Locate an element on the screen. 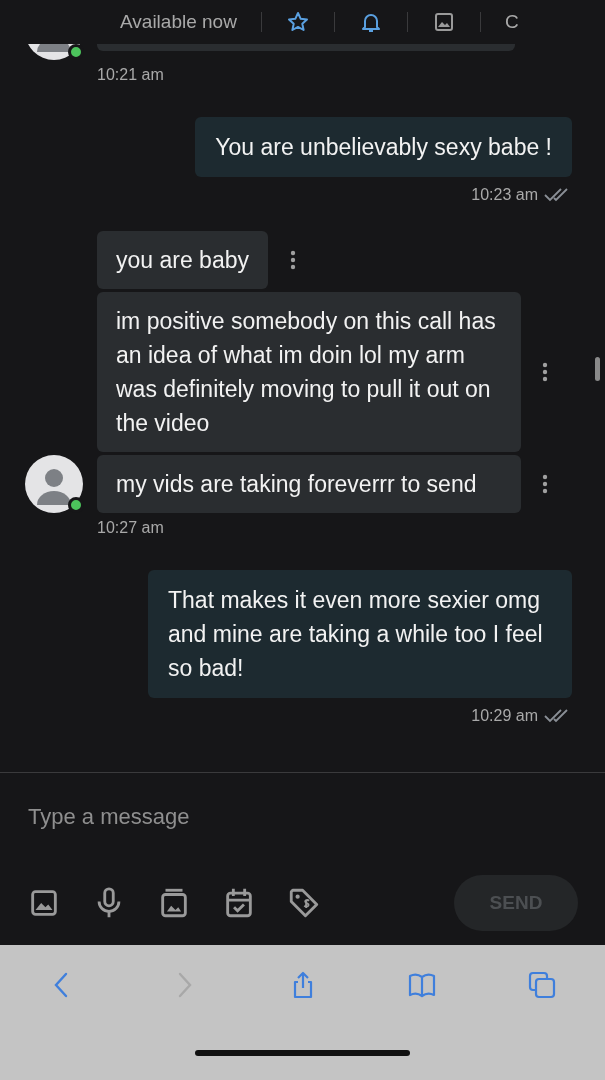  message-bubble: That makes it even more sexier omg and mine are taking a while too I feel so bad! is located at coordinates (360, 634).